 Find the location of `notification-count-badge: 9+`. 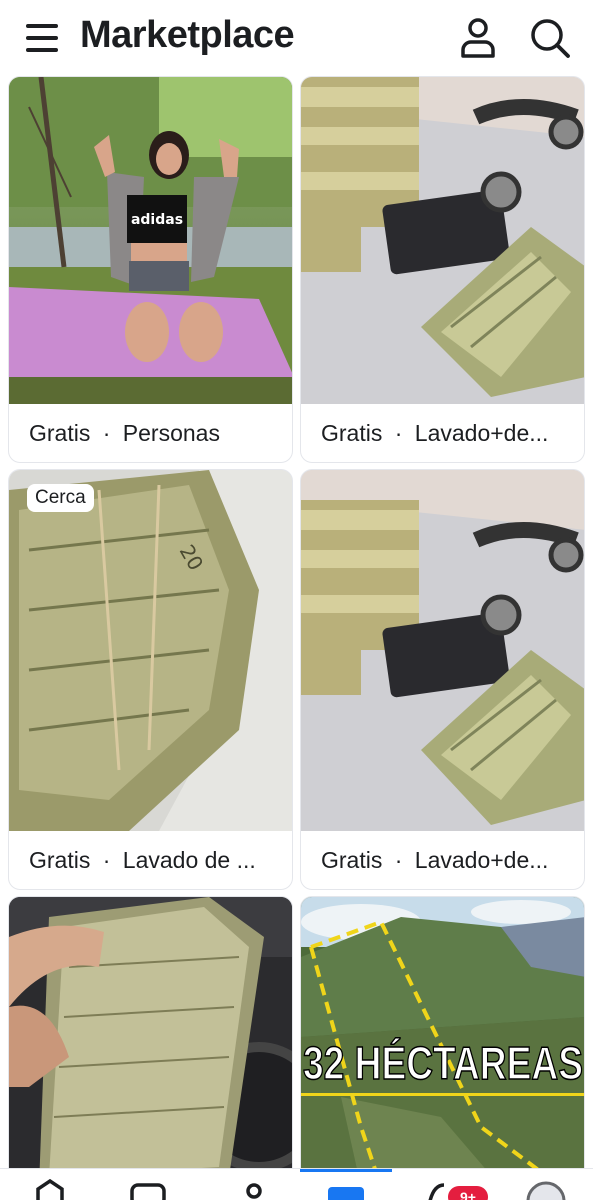

notification-count-badge: 9+ is located at coordinates (468, 1193).